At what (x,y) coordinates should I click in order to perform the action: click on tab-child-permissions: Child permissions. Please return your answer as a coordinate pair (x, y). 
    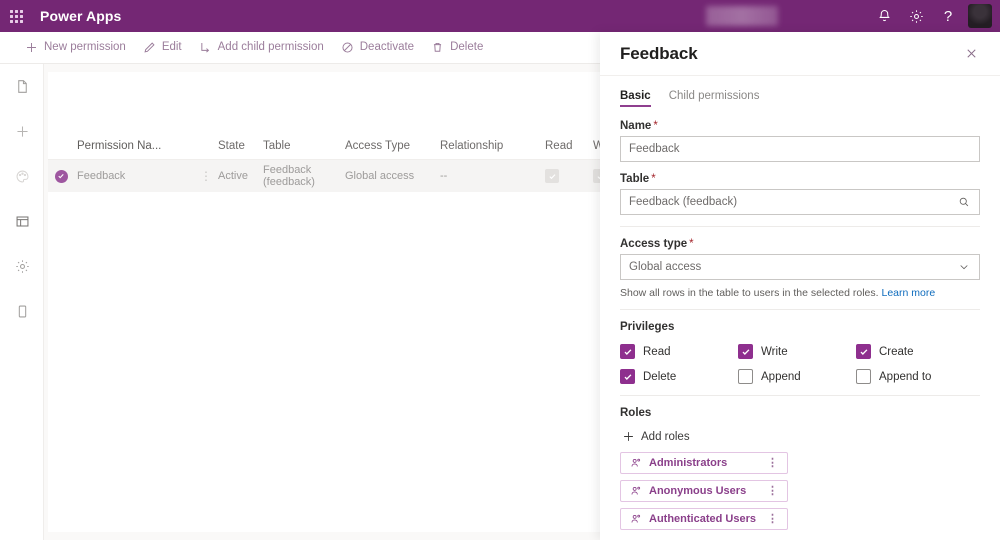
    Looking at the image, I should click on (714, 98).